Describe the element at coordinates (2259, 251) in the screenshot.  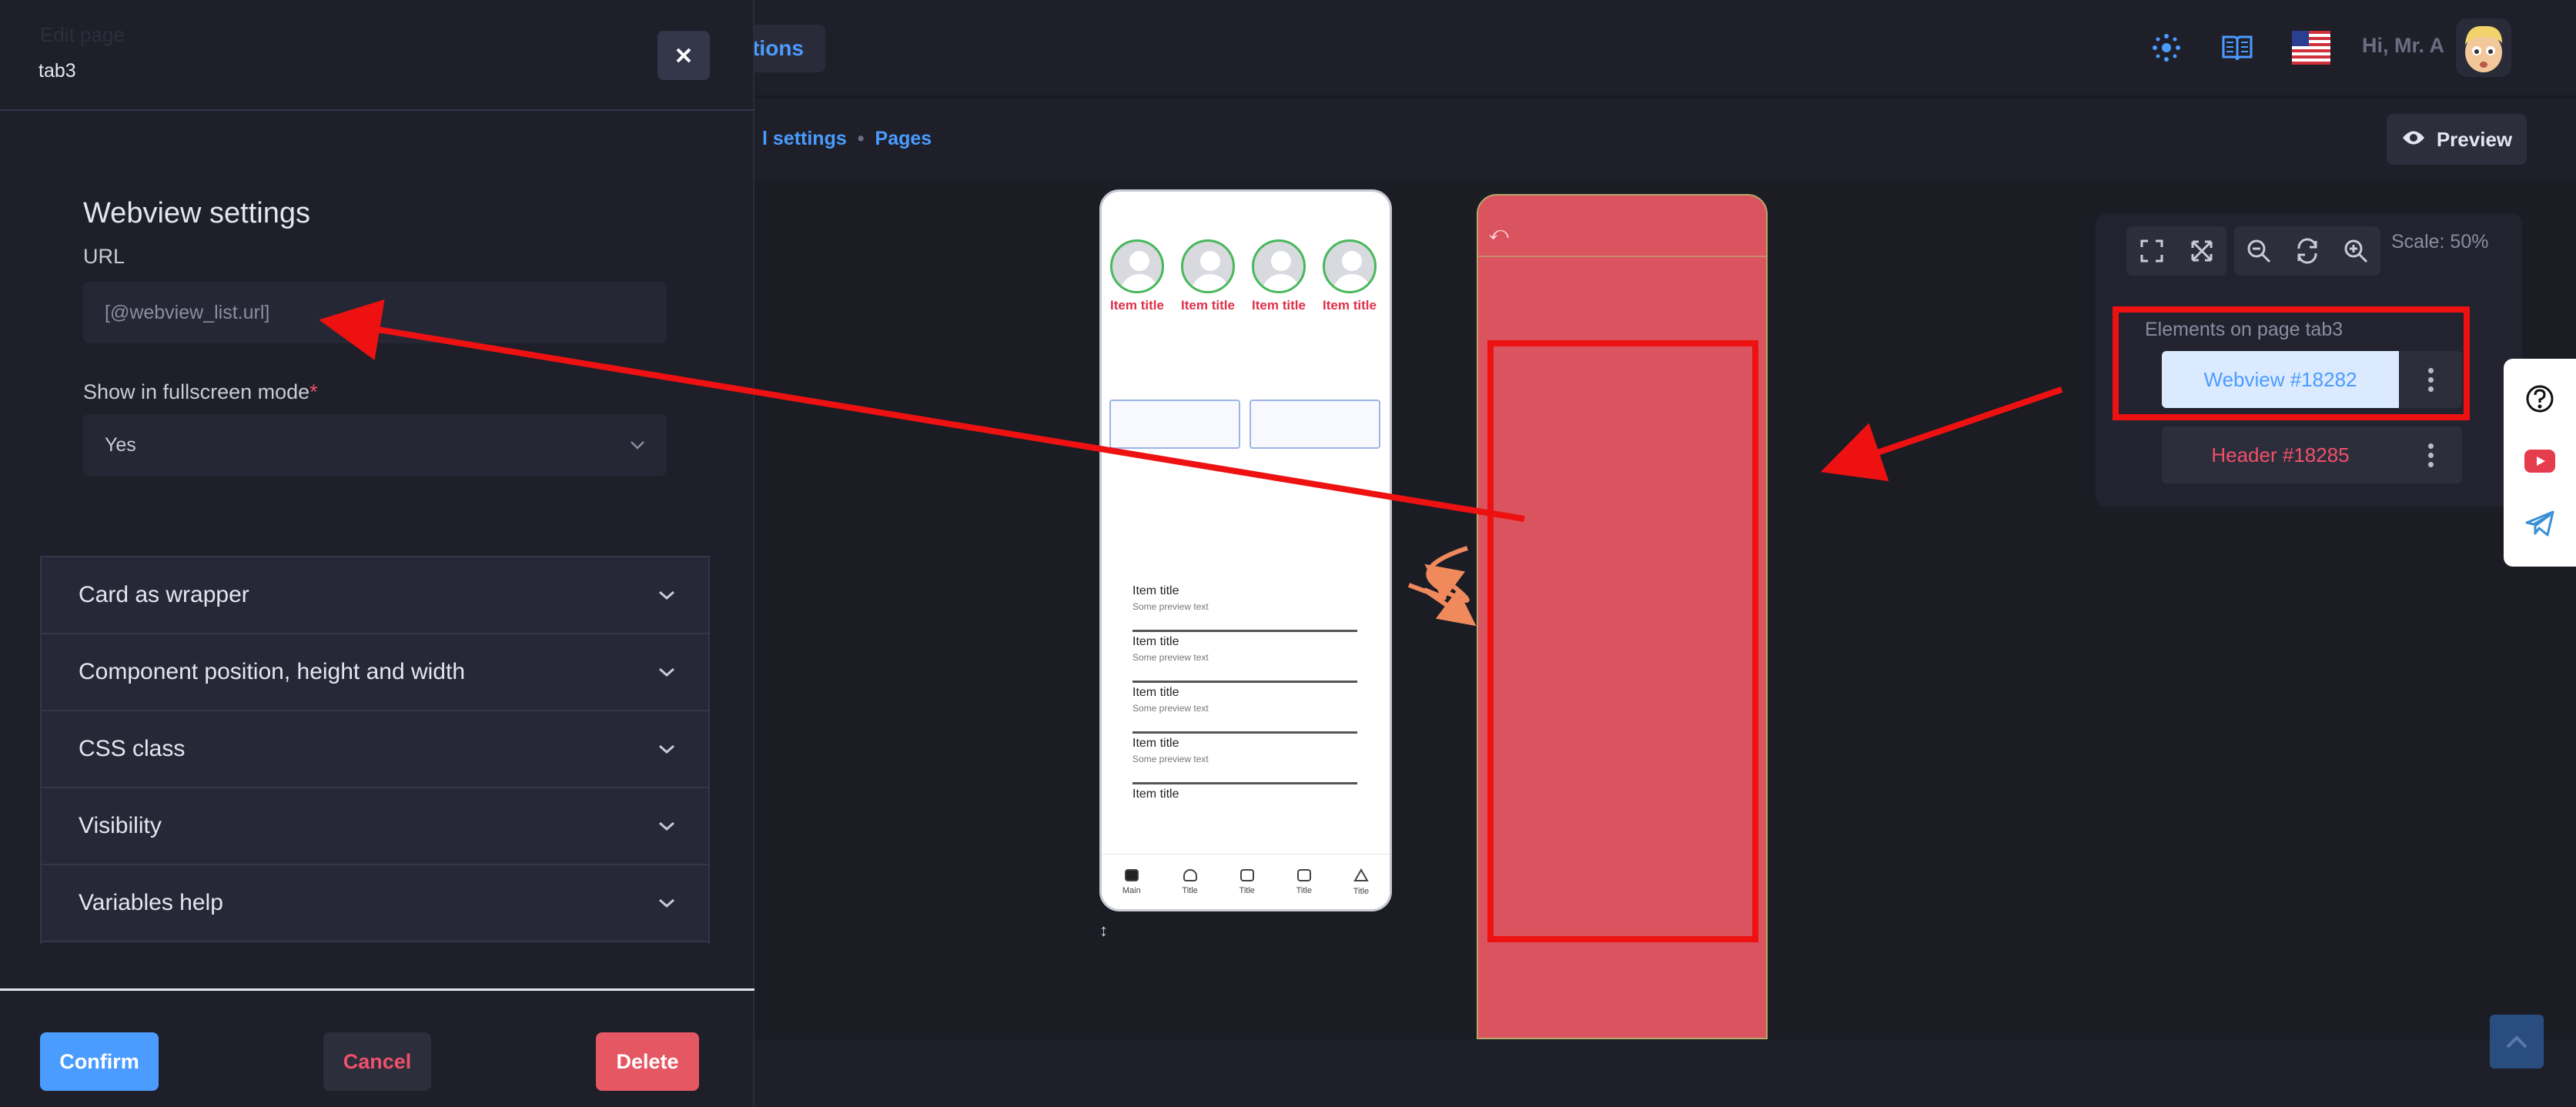
I see `zoom-out-icon` at that location.